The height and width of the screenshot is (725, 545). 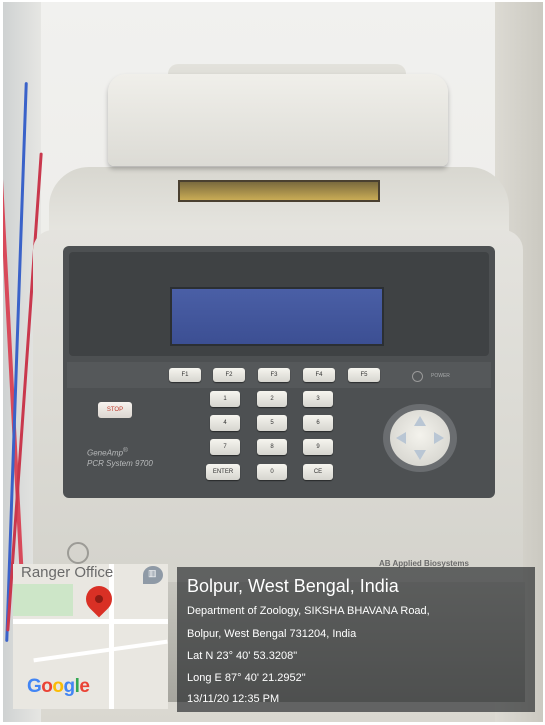 I want to click on key-2: 2, so click(x=272, y=399).